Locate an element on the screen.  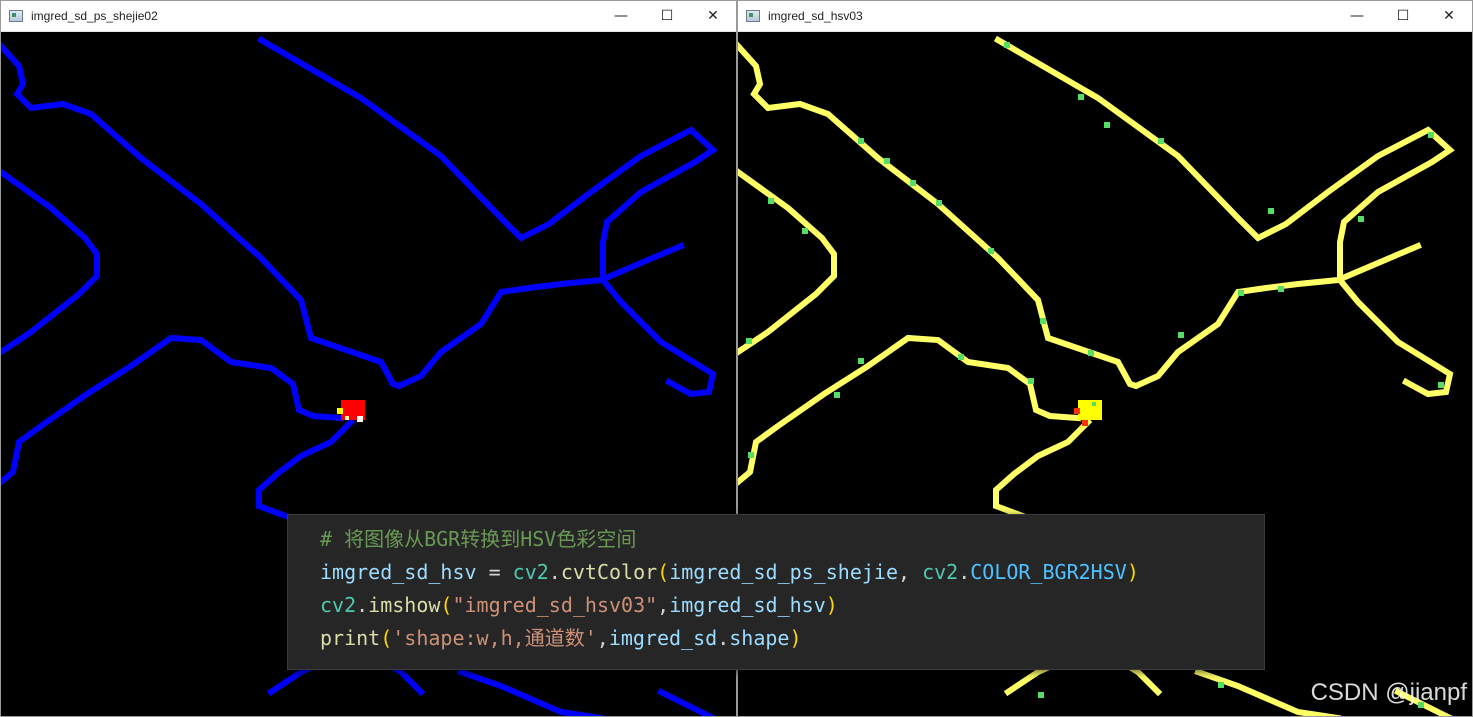
code-line-4: print('shape:w,h,通道数',imgred_sd.shape) is located at coordinates (792, 638).